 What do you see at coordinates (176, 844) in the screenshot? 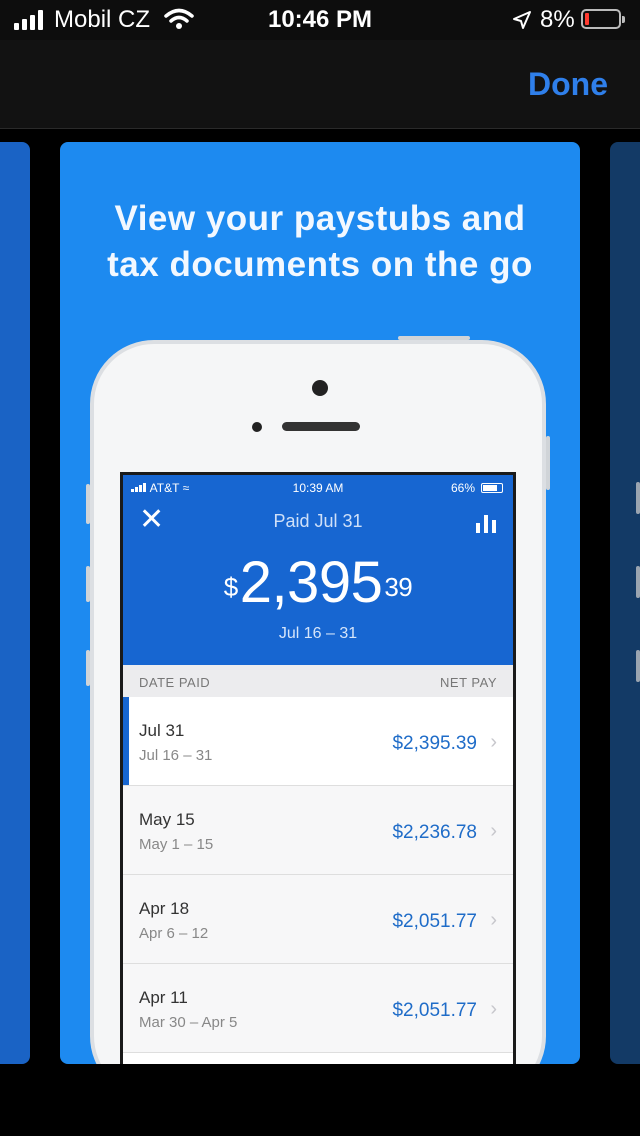
I see `row-period: May 1 – 15` at bounding box center [176, 844].